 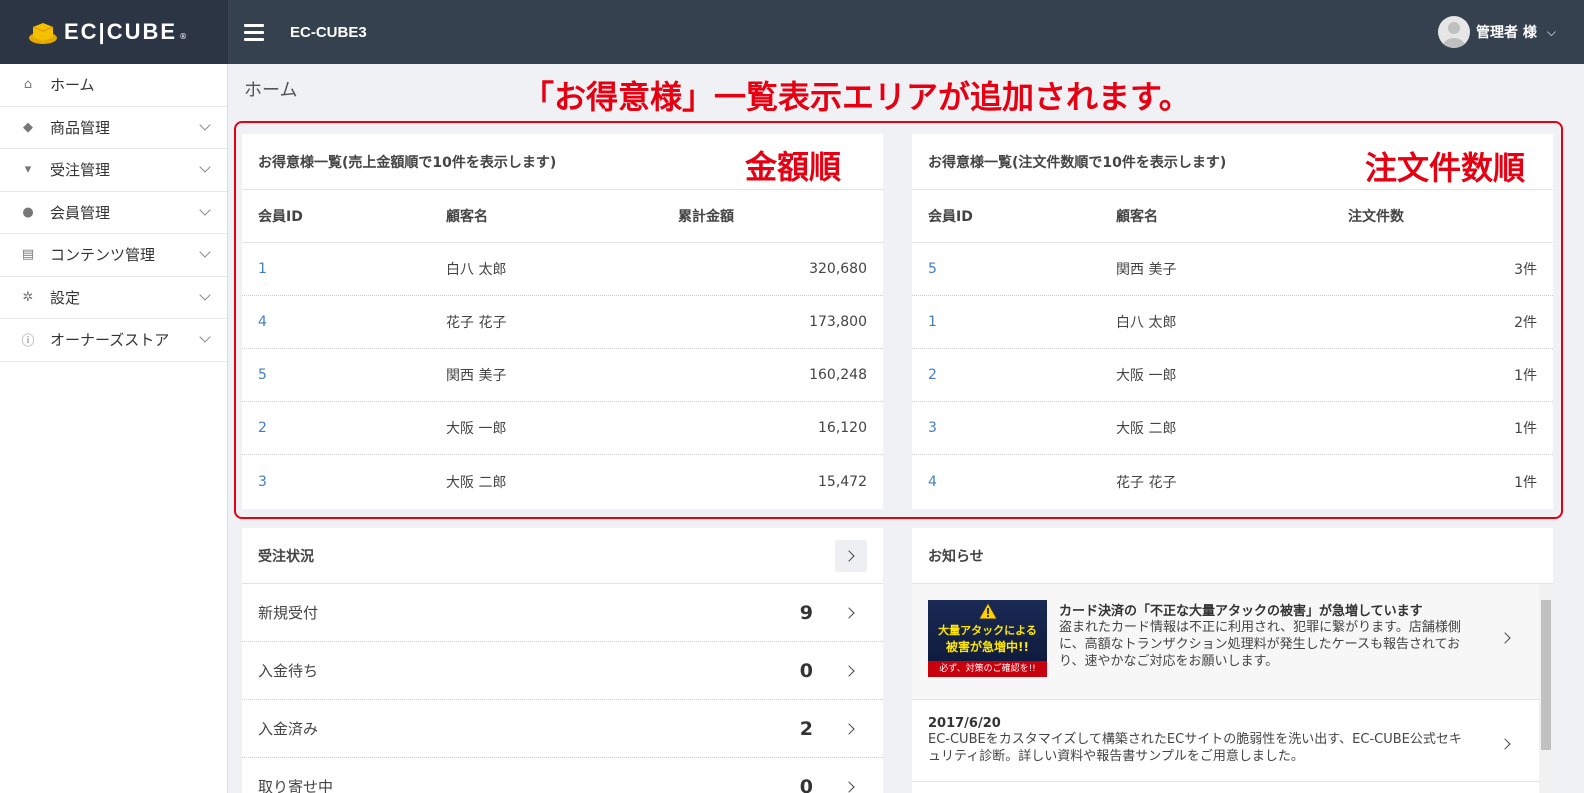 I want to click on user-name: 管理者 様, so click(x=1506, y=33).